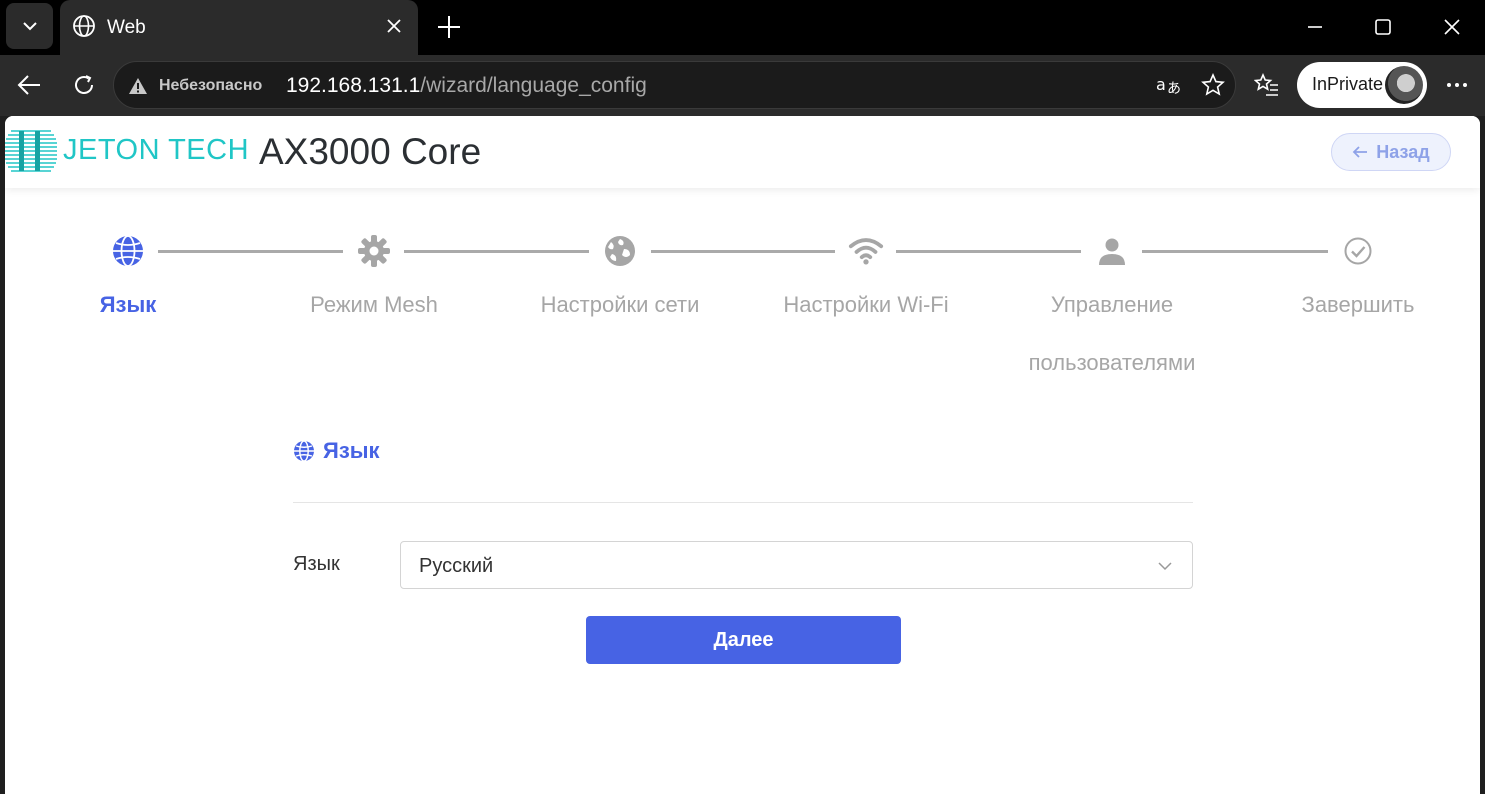 This screenshot has height=794, width=1485. What do you see at coordinates (533, 85) in the screenshot?
I see `url-path: /wizard/language_config` at bounding box center [533, 85].